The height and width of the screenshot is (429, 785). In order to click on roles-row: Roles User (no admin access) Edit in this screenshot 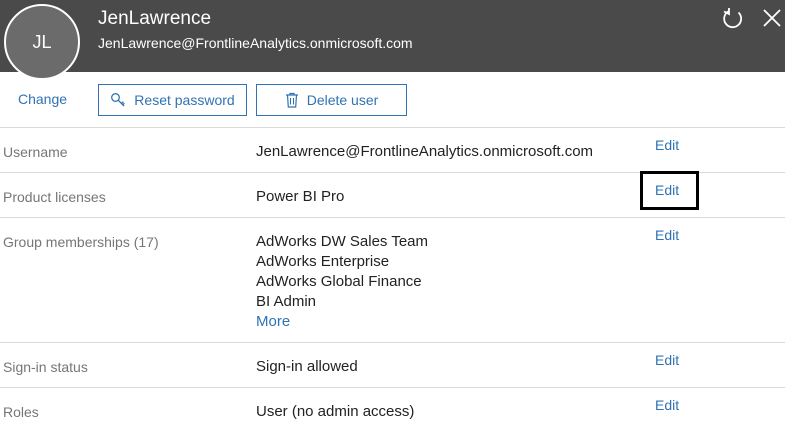, I will do `click(392, 408)`.